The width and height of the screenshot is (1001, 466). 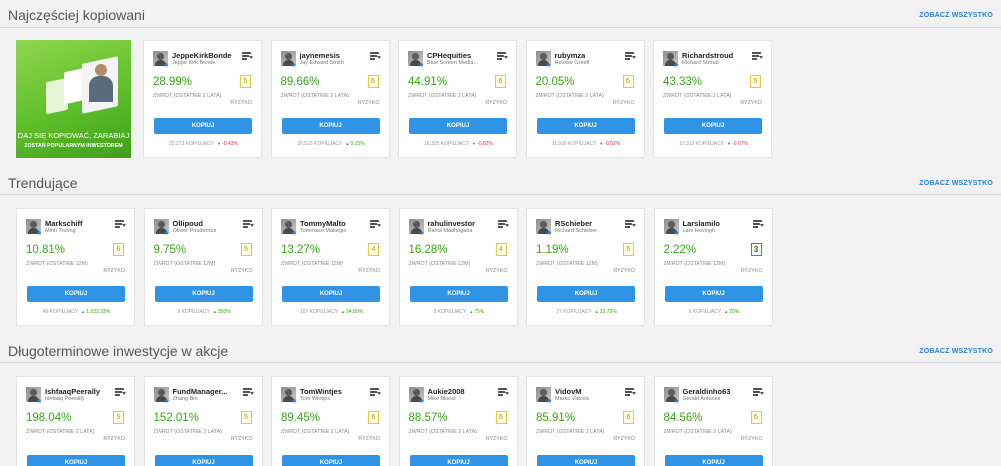 I want to click on risk-score-badge: 6, so click(x=628, y=417).